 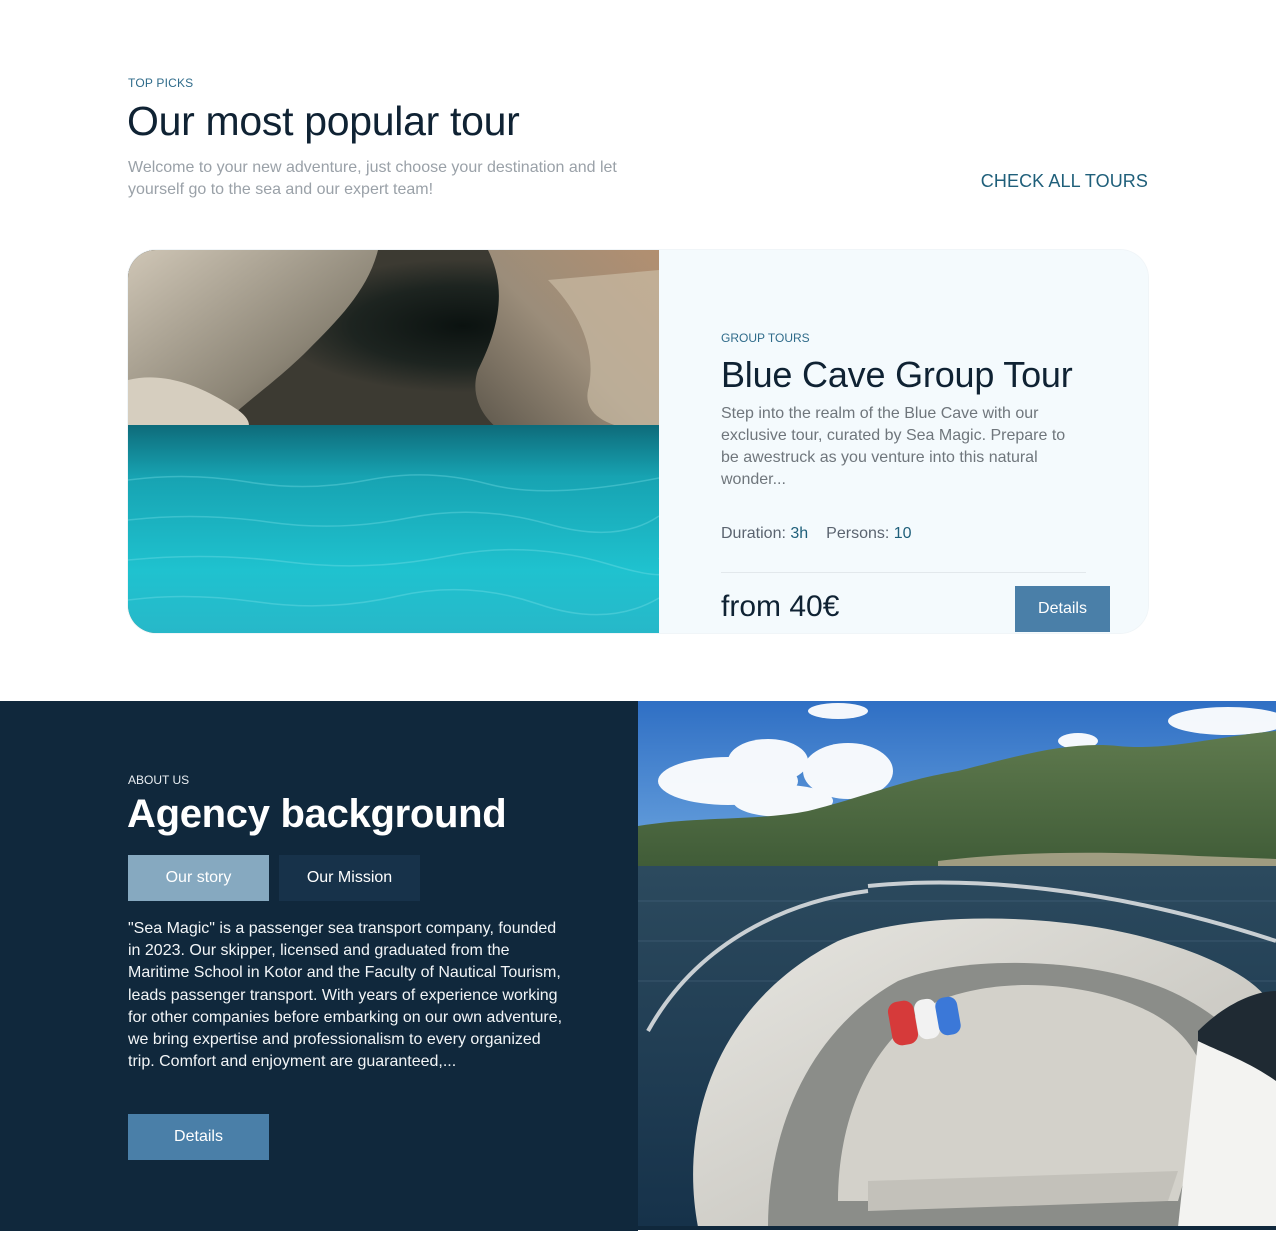 What do you see at coordinates (393, 441) in the screenshot?
I see `blue-cave-image` at bounding box center [393, 441].